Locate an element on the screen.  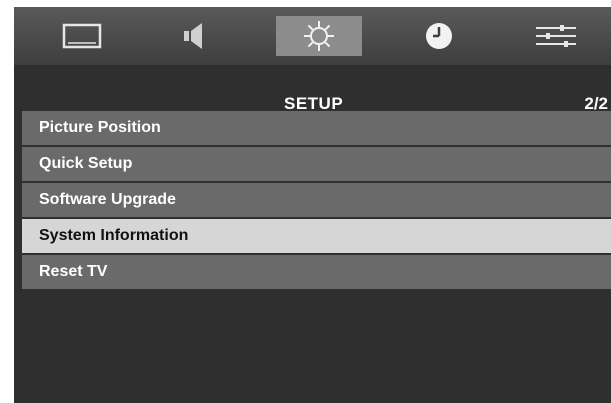
menu-item-label: Reset TV is located at coordinates (73, 271).